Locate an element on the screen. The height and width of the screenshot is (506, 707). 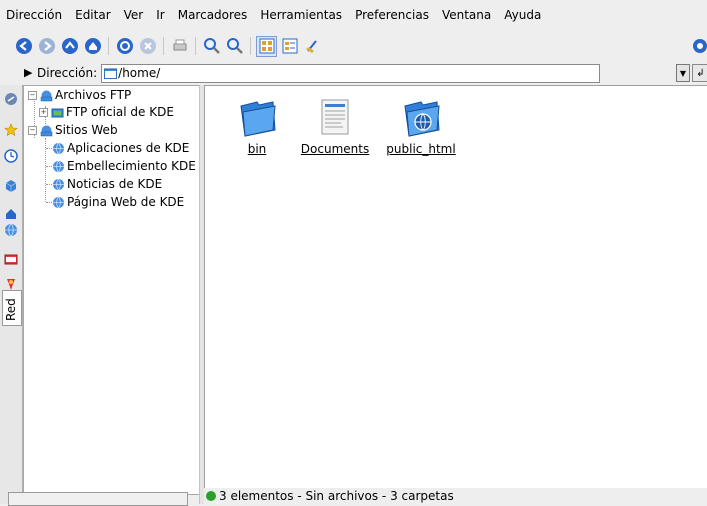
status-bar: 3 elementos - Sin archivos - 3 carpetas is located at coordinates (455, 496).